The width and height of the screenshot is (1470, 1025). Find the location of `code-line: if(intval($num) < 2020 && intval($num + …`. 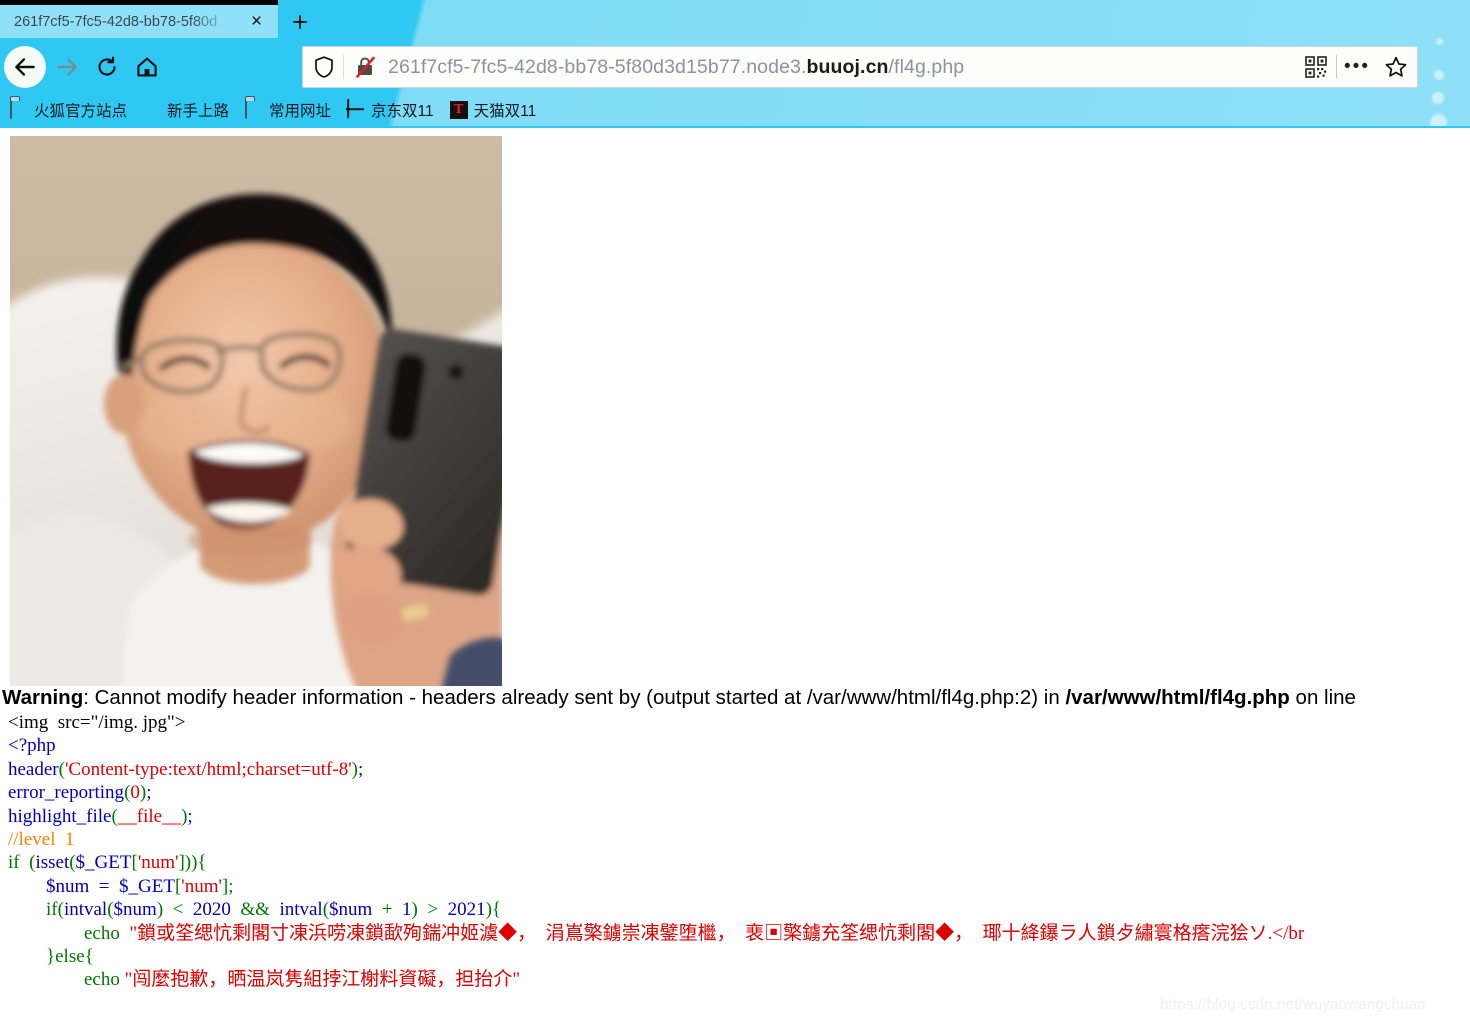

code-line: if(intval($num) < 2020 && intval($num + … is located at coordinates (739, 909).